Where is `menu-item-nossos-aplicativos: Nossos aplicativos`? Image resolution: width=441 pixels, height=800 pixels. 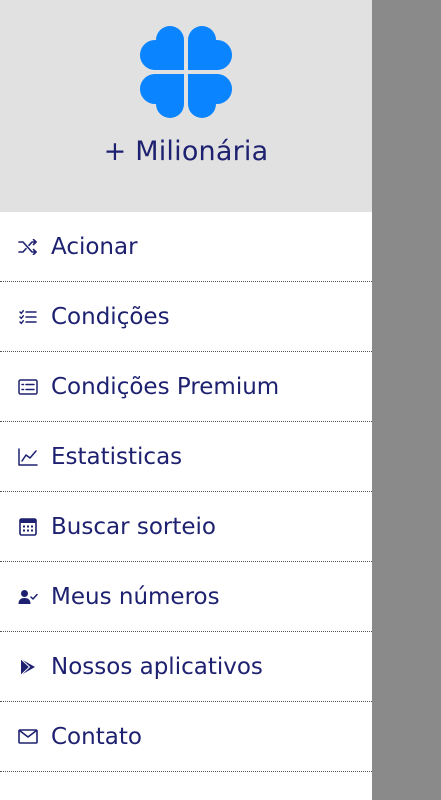 menu-item-nossos-aplicativos: Nossos aplicativos is located at coordinates (186, 667).